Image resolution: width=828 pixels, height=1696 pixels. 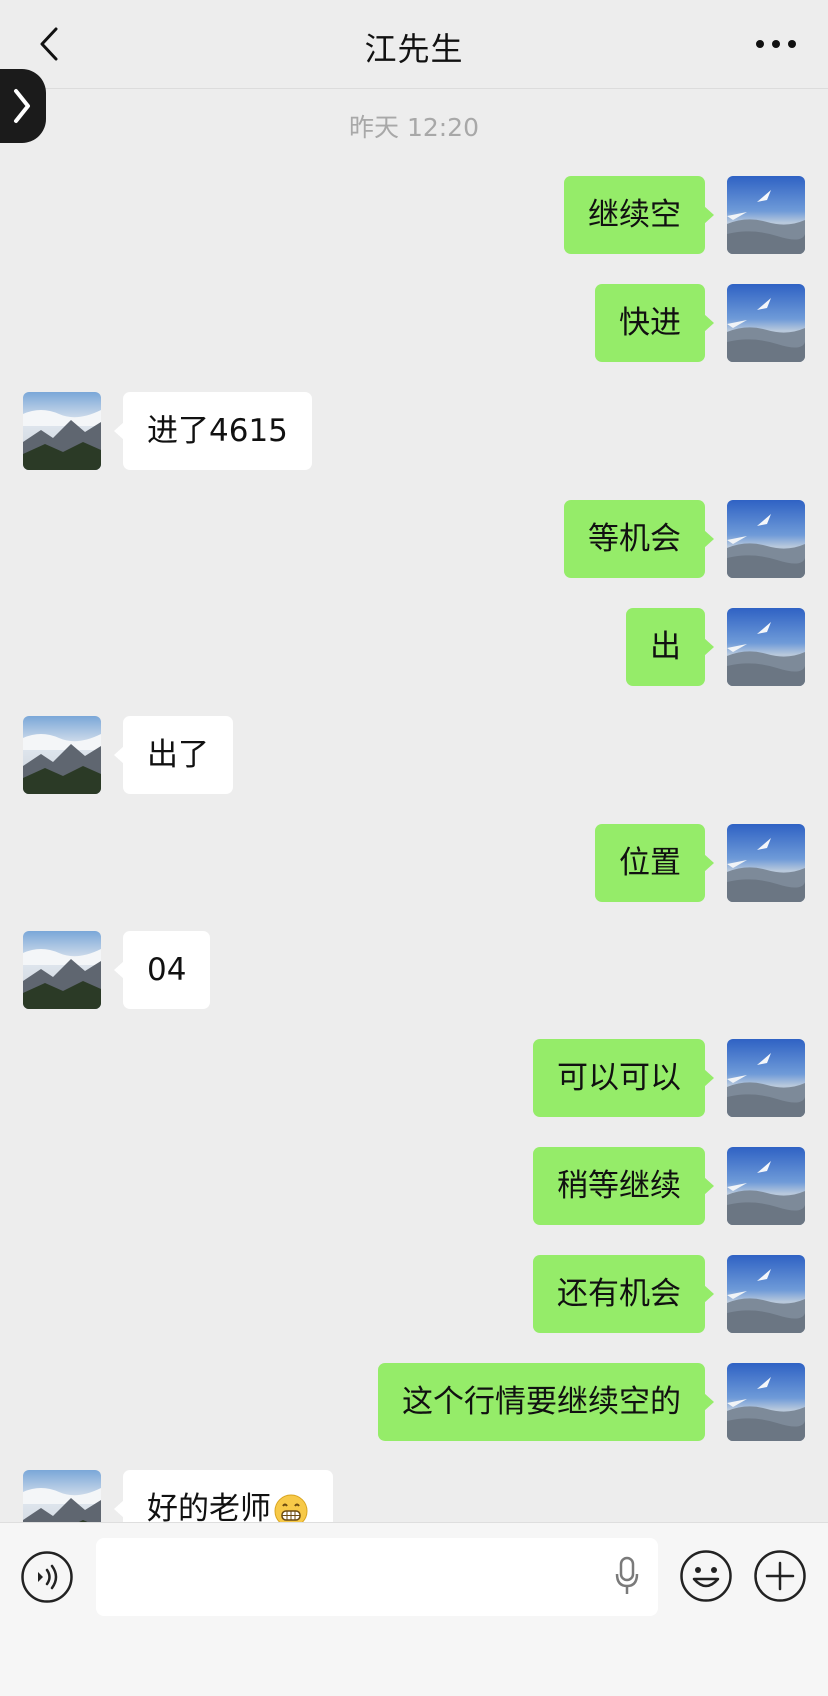 I want to click on message-timestamp: 昨天 12:20, so click(x=414, y=127).